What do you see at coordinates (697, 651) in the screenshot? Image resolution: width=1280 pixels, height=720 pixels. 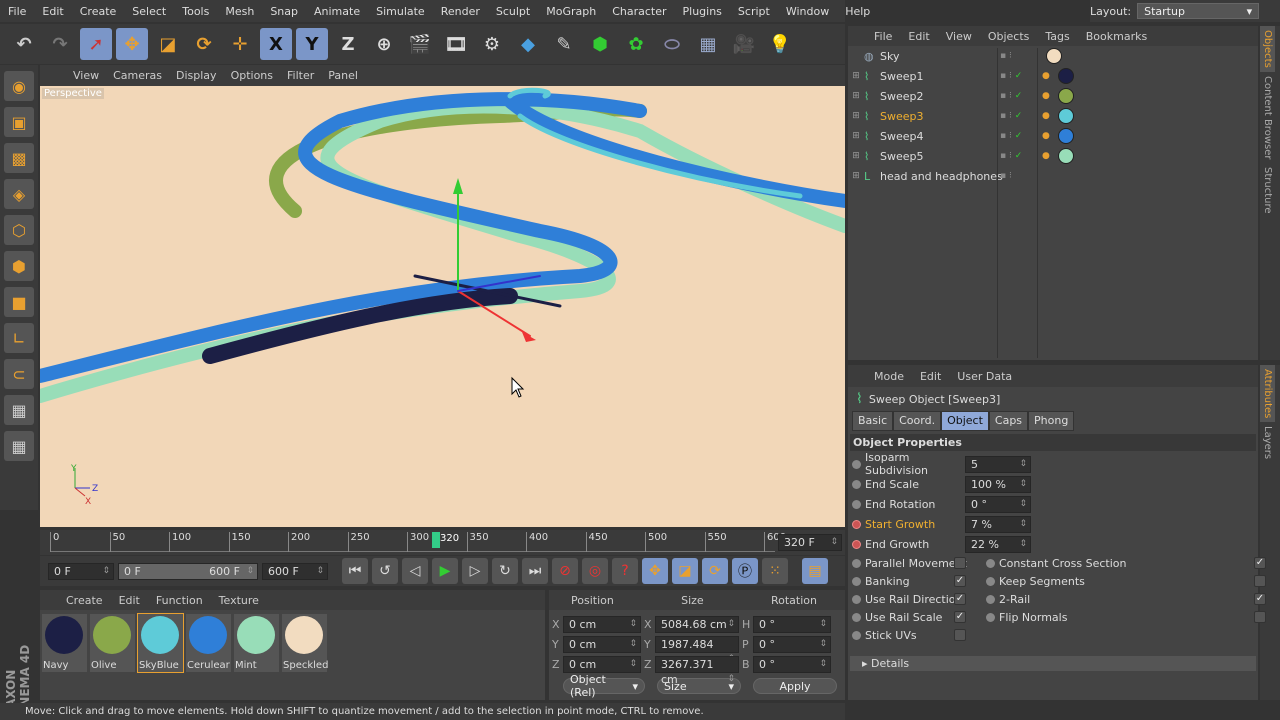 I see `size-field: 1987.484 cm` at bounding box center [697, 651].